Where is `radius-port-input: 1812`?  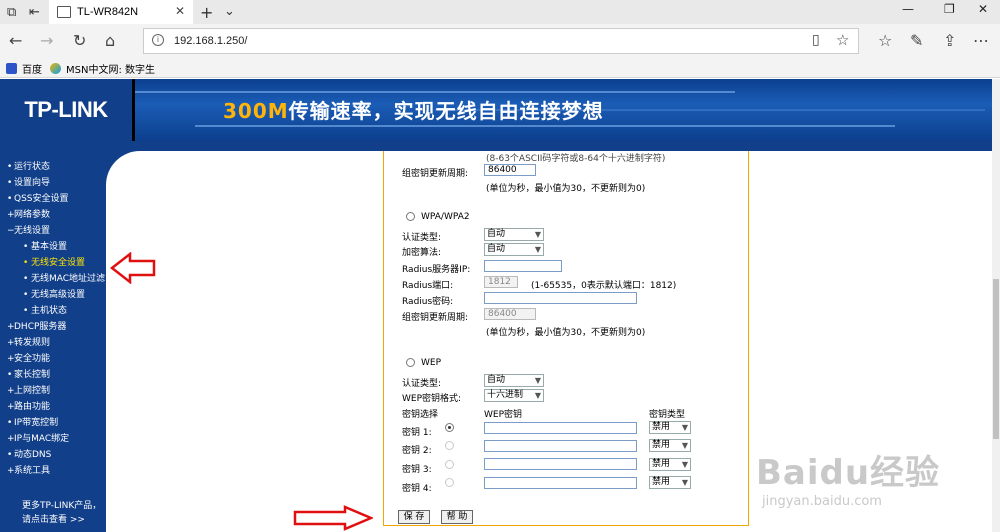 radius-port-input: 1812 is located at coordinates (501, 282).